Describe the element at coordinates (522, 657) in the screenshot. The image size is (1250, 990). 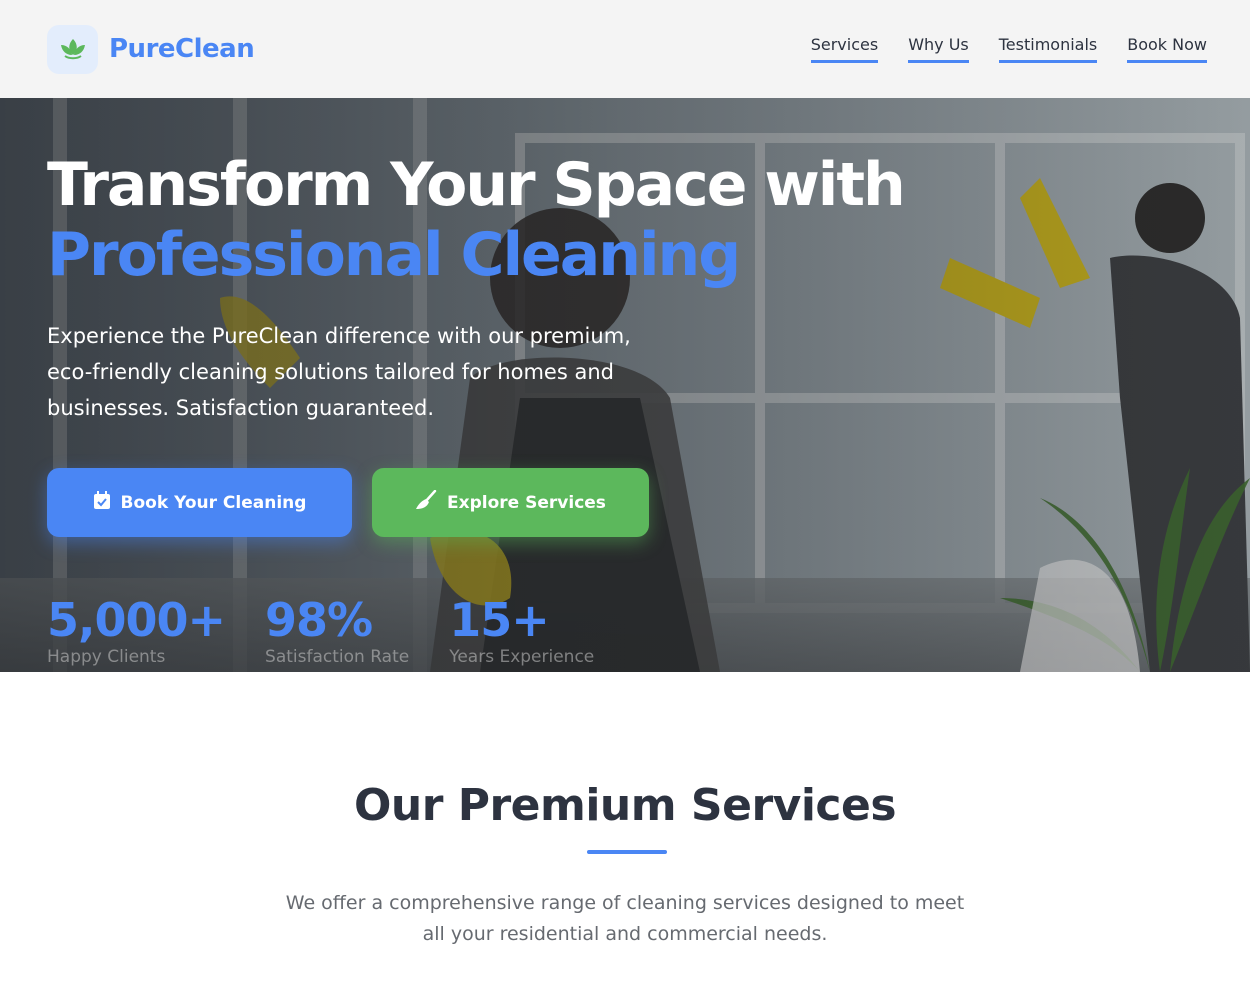
I see `stat-label: Years Experience` at that location.